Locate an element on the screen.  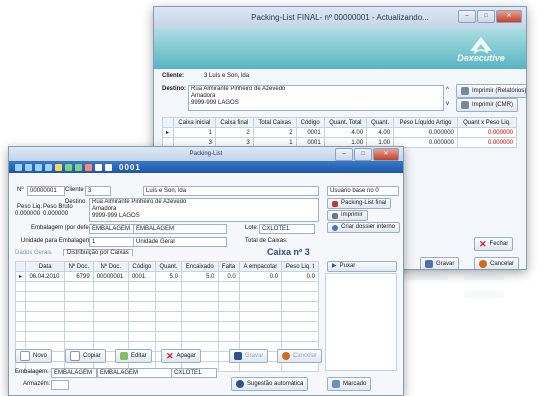
weight-gross-value: 0.000000 is located at coordinates (56, 214).